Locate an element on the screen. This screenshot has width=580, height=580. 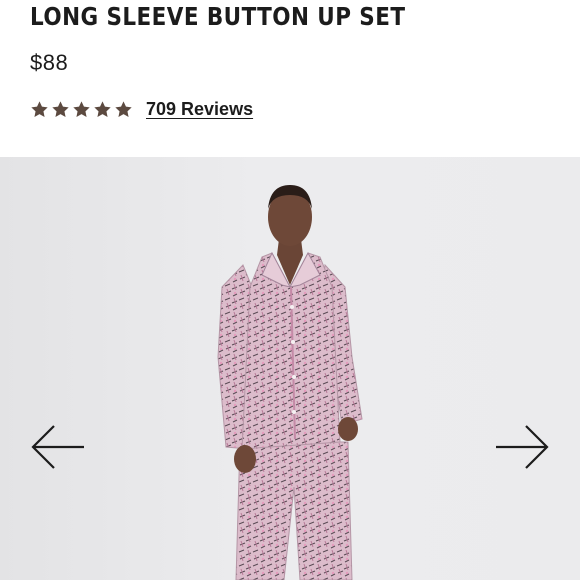
rating-row: 709 Reviews is located at coordinates (141, 109).